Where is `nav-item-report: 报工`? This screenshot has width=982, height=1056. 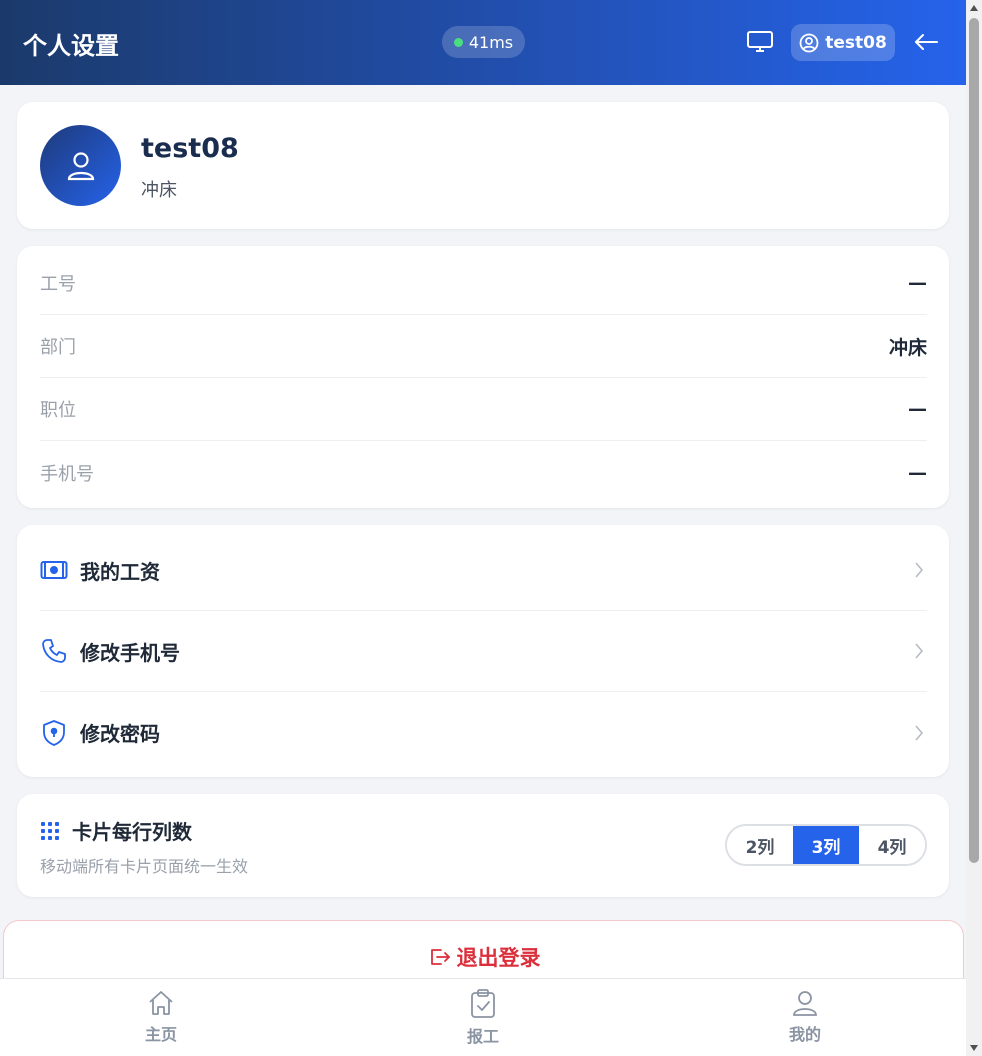
nav-item-report: 报工 is located at coordinates (483, 1019).